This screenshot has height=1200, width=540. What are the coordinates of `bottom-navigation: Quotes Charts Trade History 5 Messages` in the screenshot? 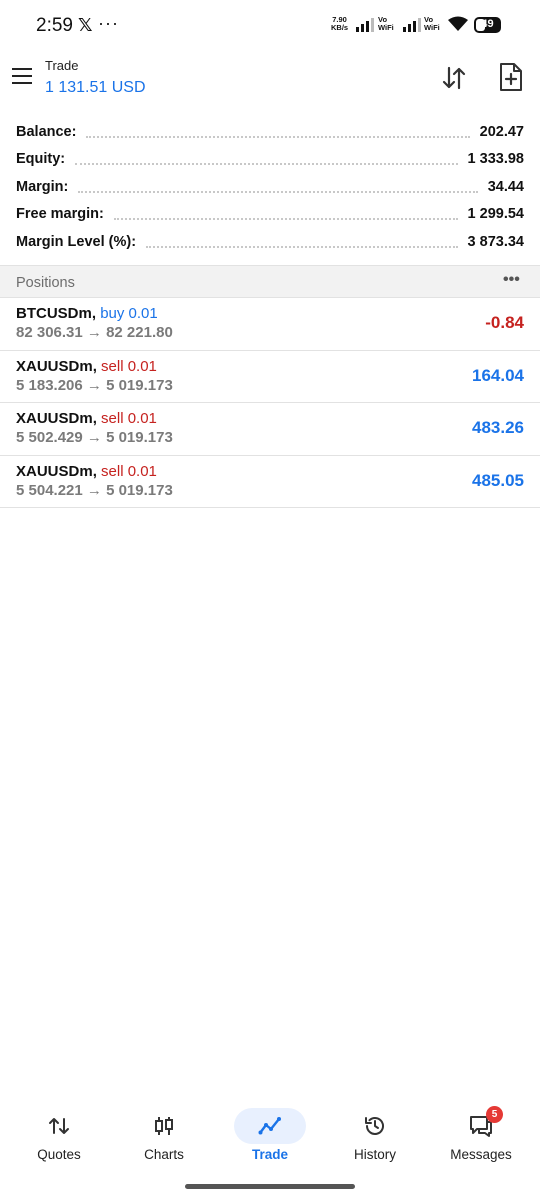 It's located at (270, 1136).